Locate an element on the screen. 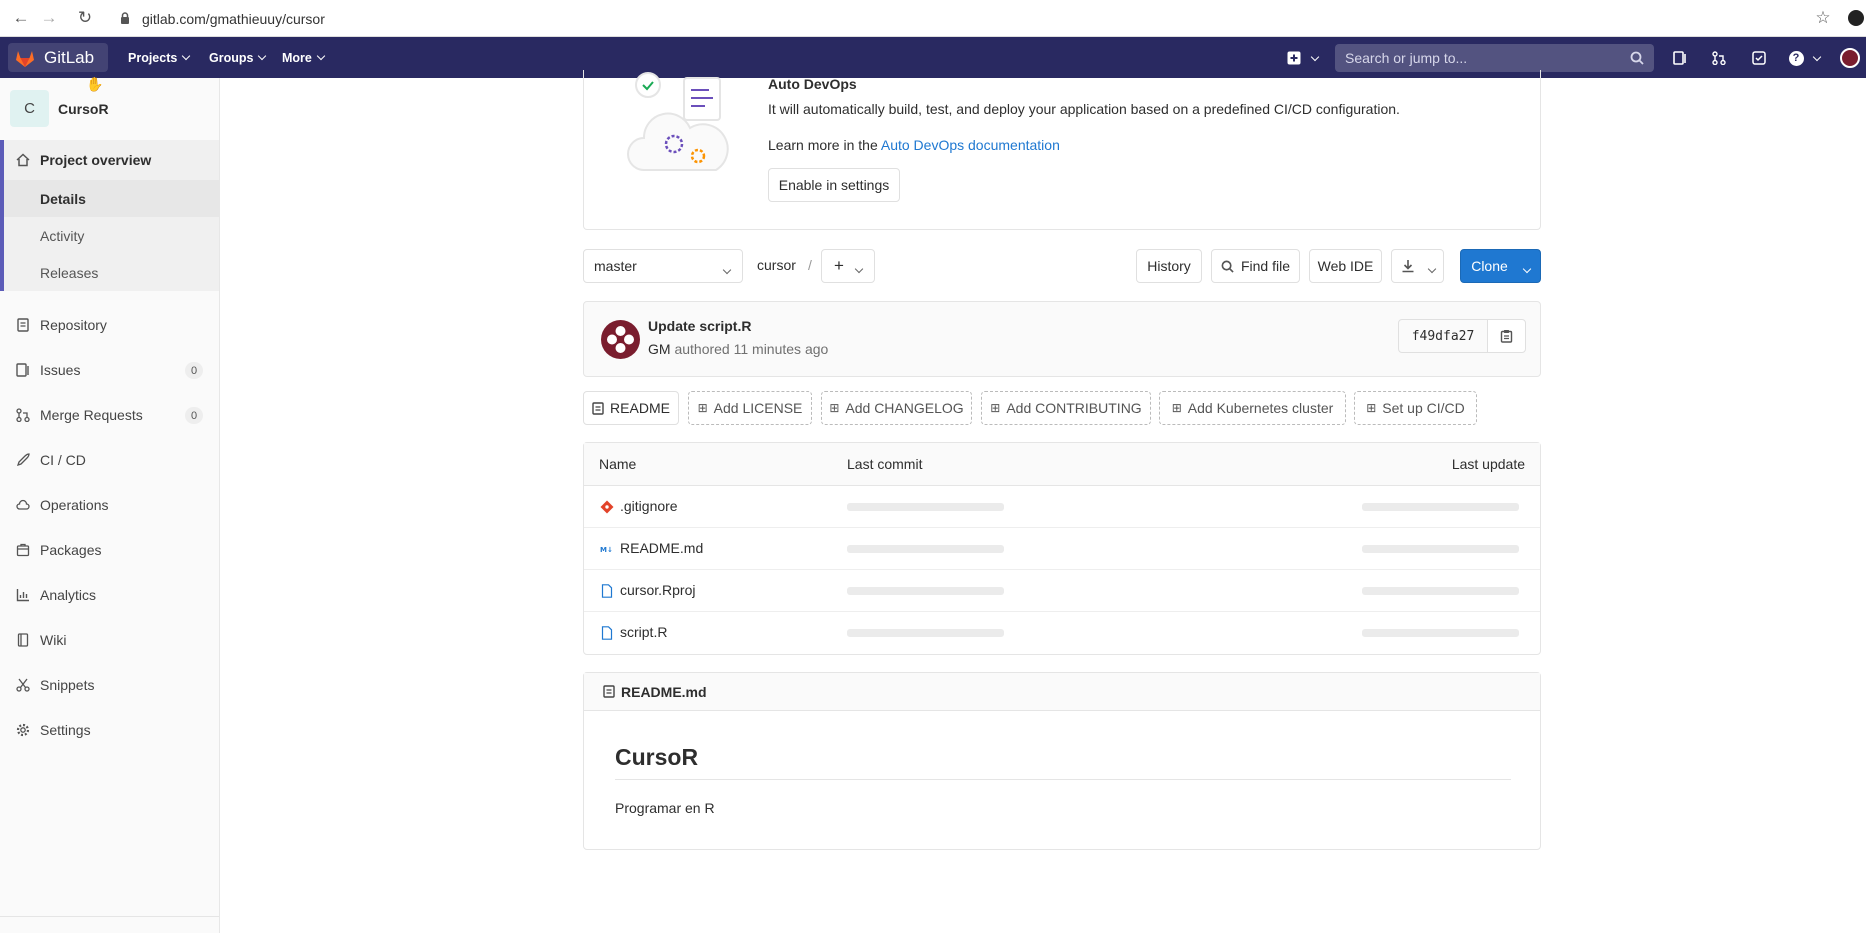 Image resolution: width=1866 pixels, height=933 pixels. readme-link-label: README is located at coordinates (640, 408).